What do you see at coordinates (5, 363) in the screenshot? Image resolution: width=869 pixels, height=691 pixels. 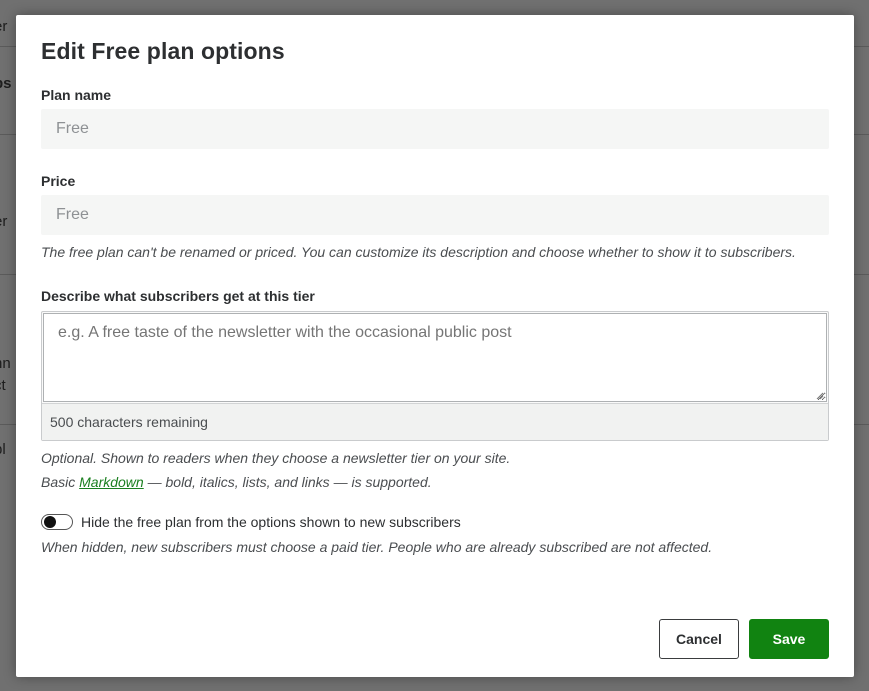 I see `bg-fragment: nn` at bounding box center [5, 363].